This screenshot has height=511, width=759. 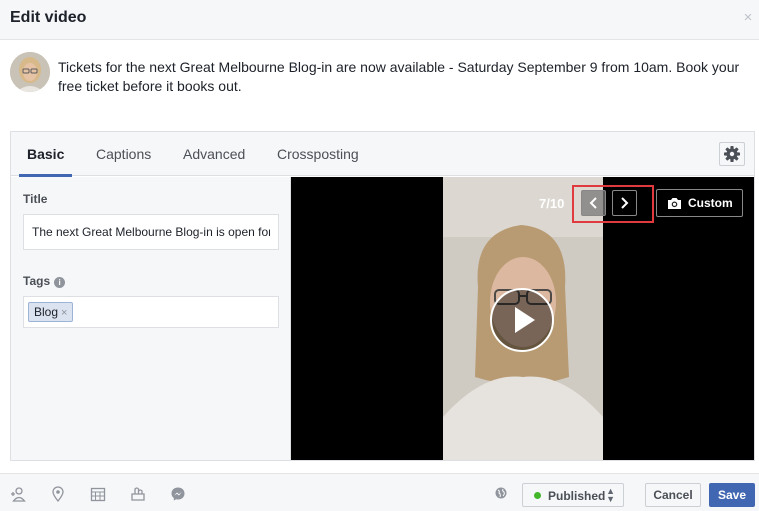 What do you see at coordinates (123, 154) in the screenshot?
I see `tab-captions: Captions` at bounding box center [123, 154].